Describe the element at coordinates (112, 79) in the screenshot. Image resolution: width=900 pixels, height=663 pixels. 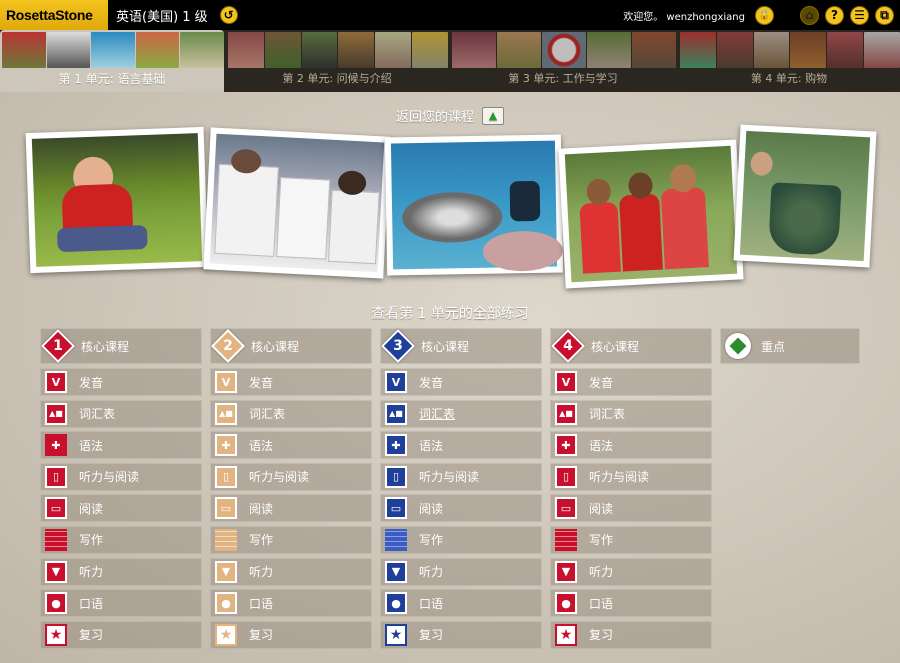
I see `unit-1-label: 第 1 单元: 语言基础` at that location.